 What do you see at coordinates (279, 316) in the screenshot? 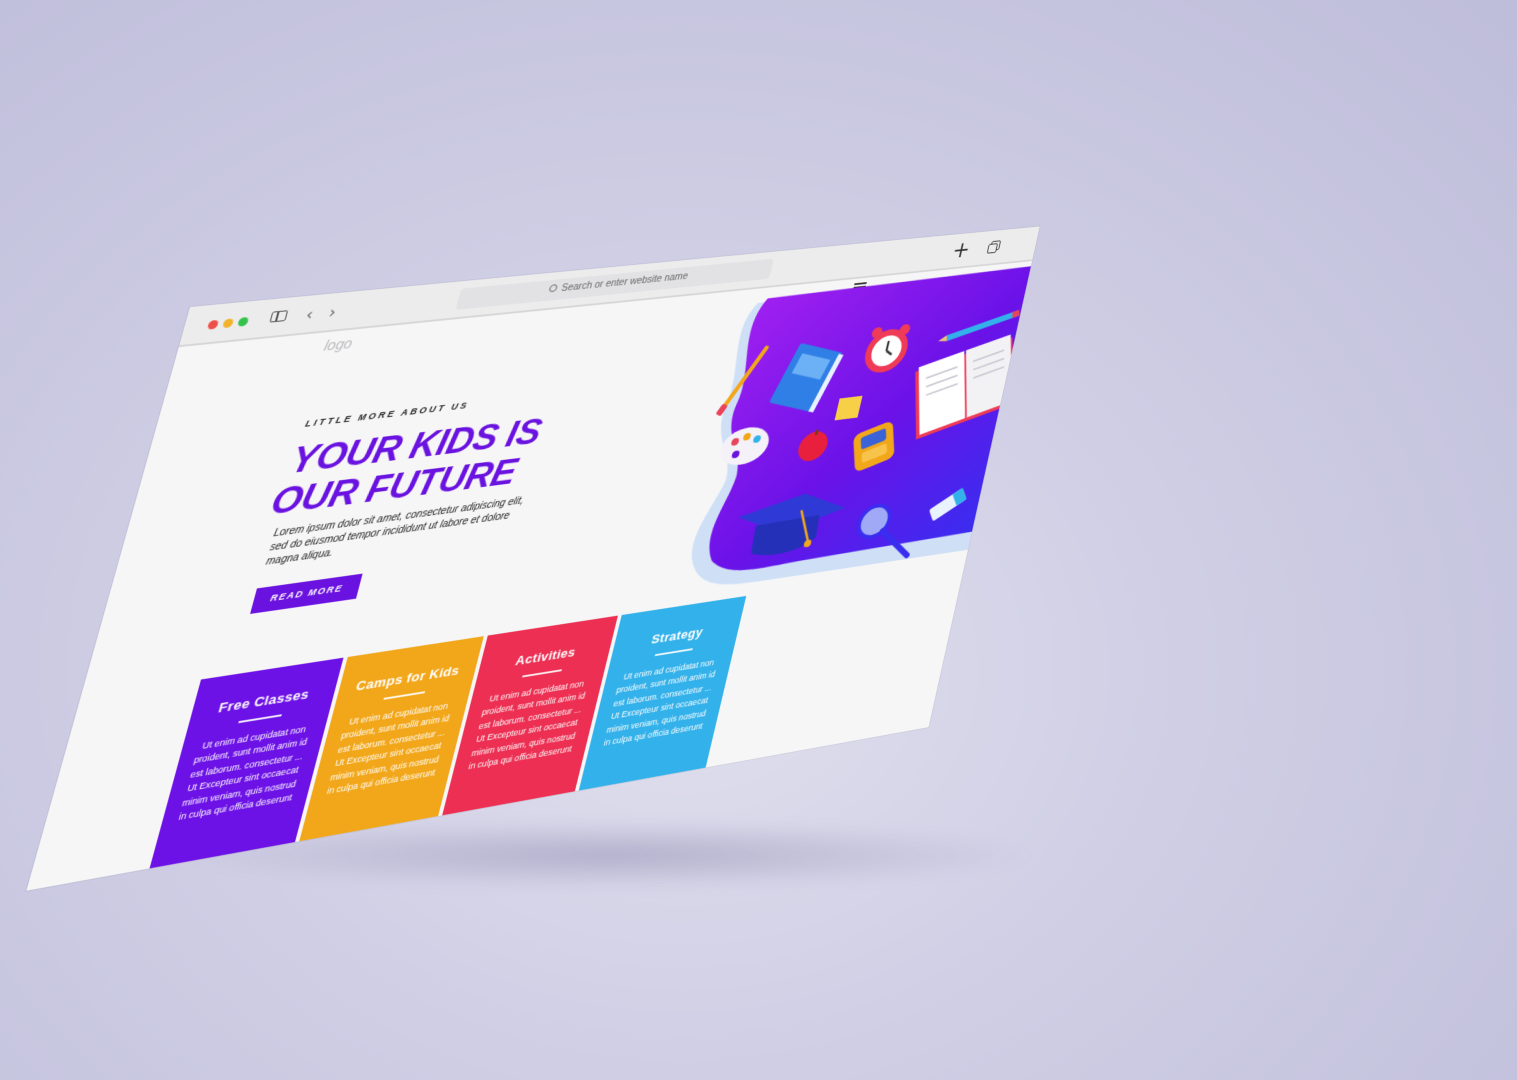
I see `sidebar-toggle-icon` at bounding box center [279, 316].